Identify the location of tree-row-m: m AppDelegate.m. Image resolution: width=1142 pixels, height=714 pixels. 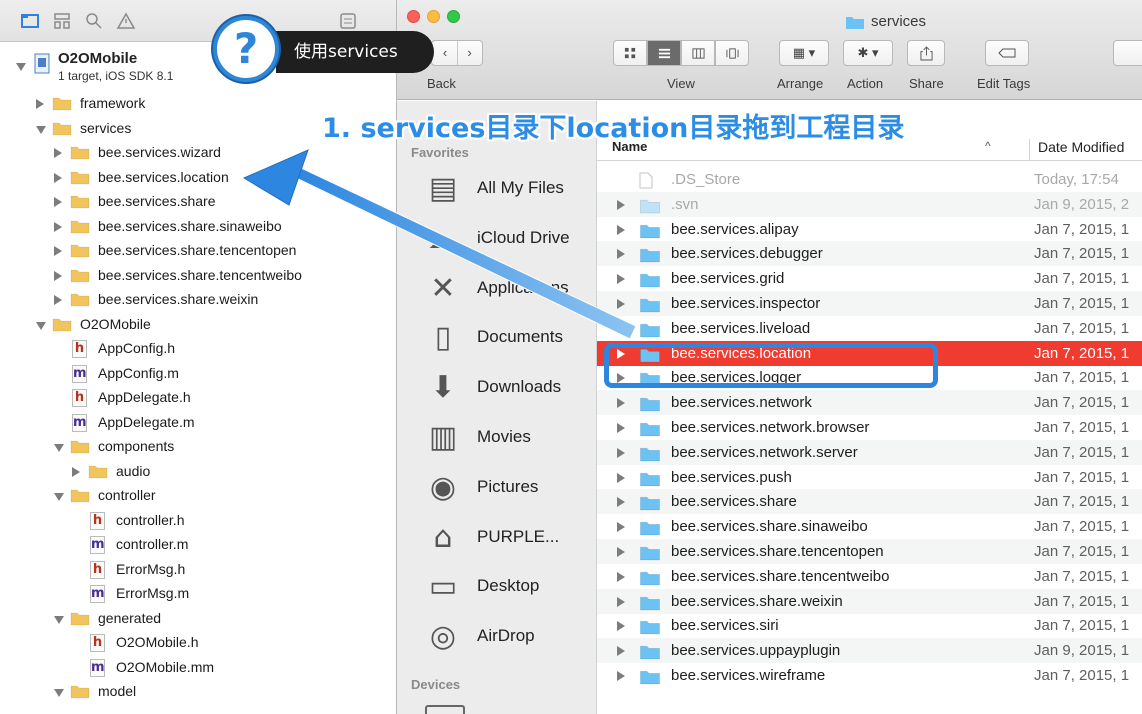
(198, 423).